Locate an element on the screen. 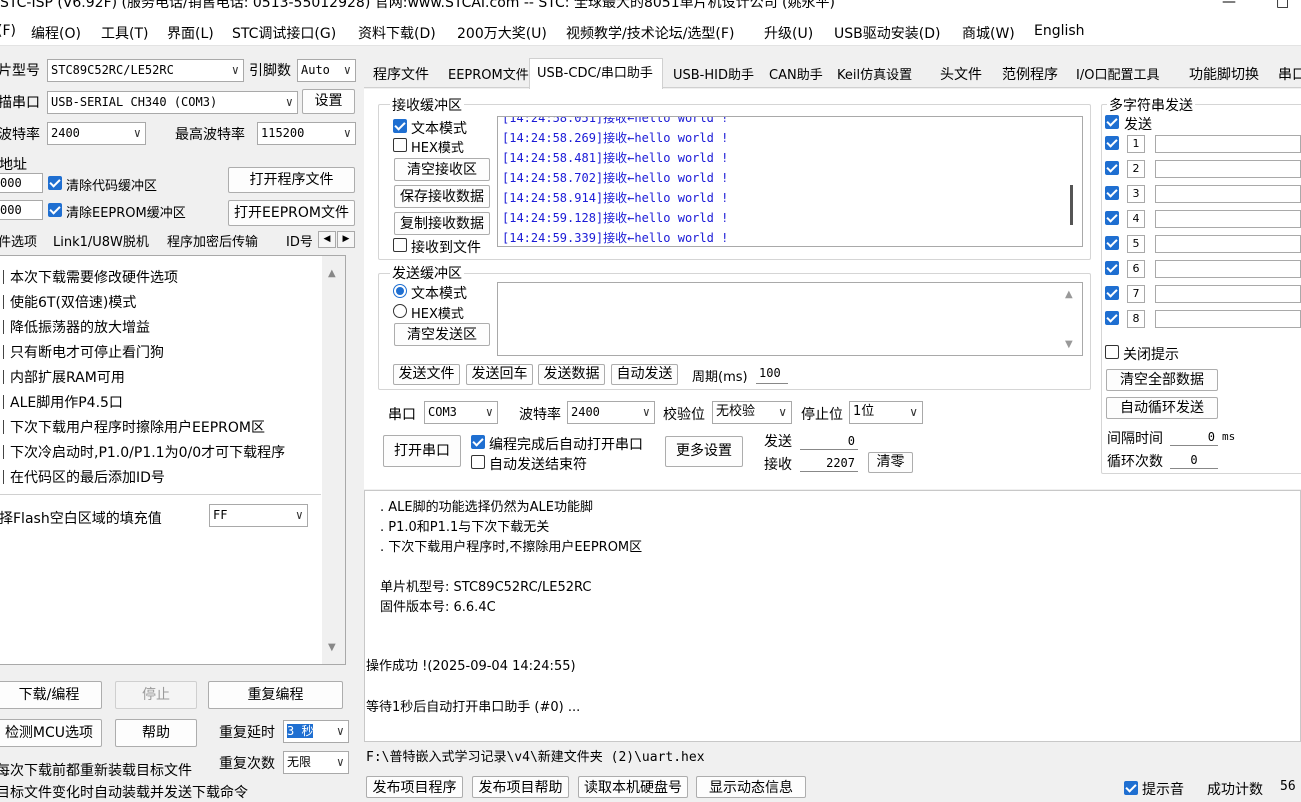 The height and width of the screenshot is (802, 1301). serial-baud-select: 2400 ∨ is located at coordinates (611, 412).